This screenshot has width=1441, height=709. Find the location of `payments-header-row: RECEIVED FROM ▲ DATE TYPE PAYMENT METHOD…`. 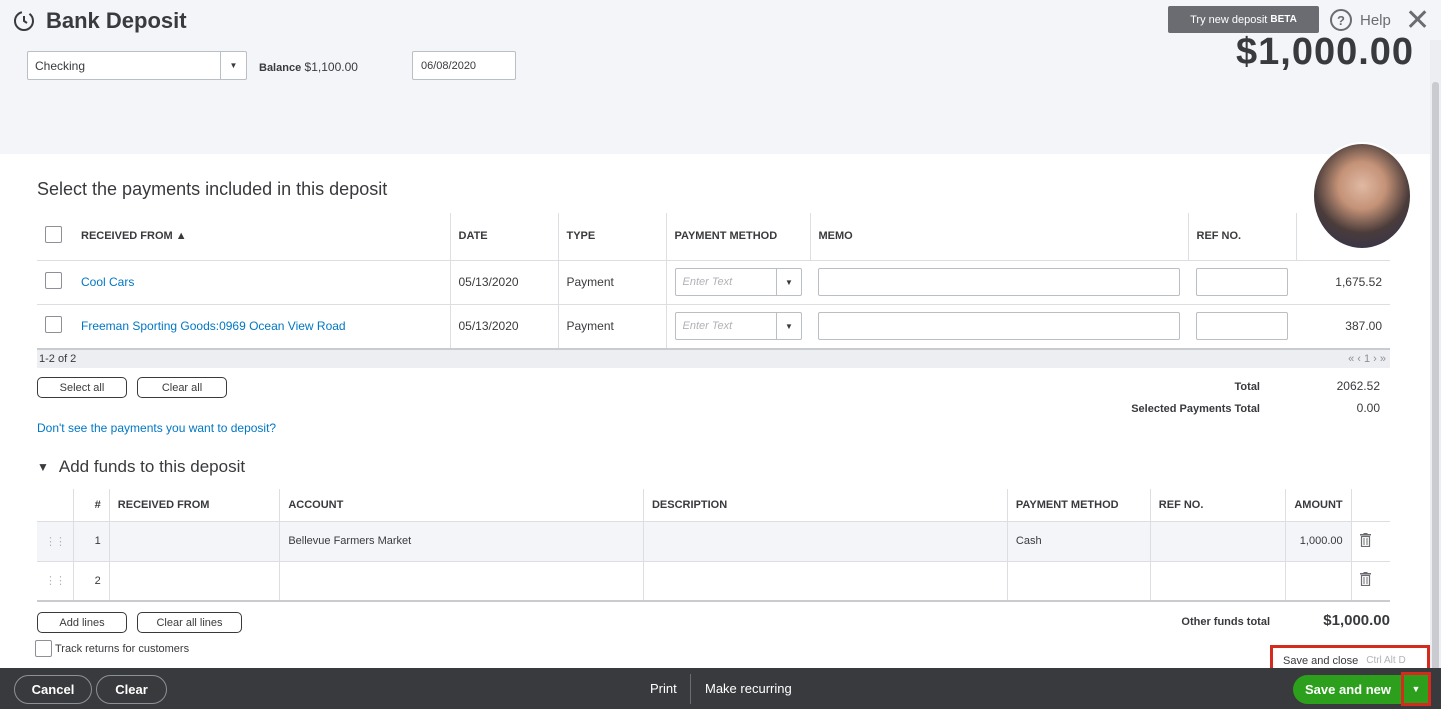

payments-header-row: RECEIVED FROM ▲ DATE TYPE PAYMENT METHOD… is located at coordinates (713, 237).